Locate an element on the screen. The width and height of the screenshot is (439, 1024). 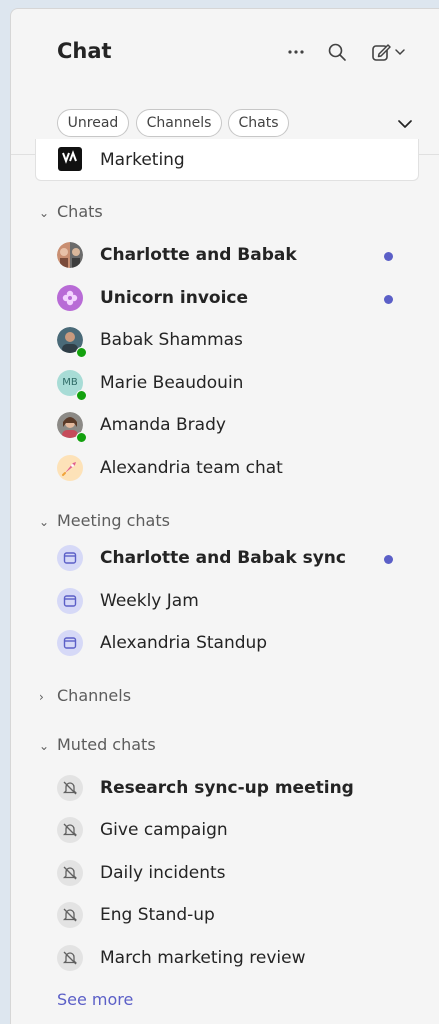
section-label: Meeting chats is located at coordinates (113, 520).